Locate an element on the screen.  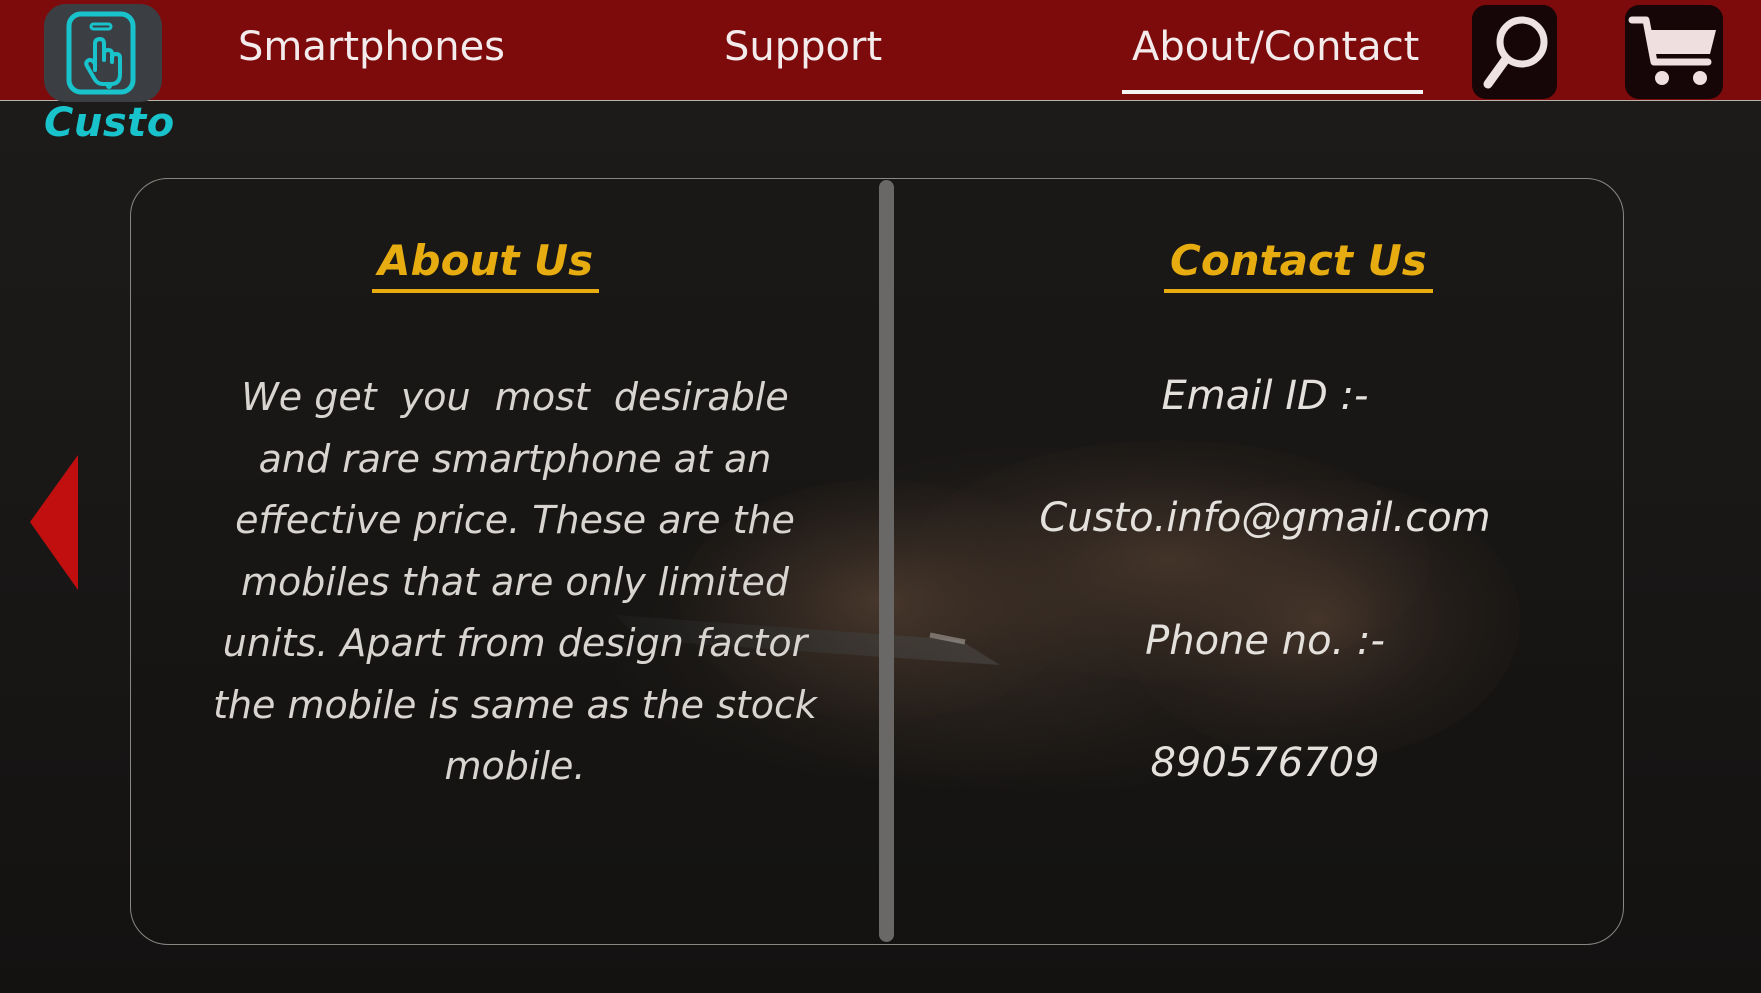
contact-heading: Contact Us is located at coordinates (1298, 264).